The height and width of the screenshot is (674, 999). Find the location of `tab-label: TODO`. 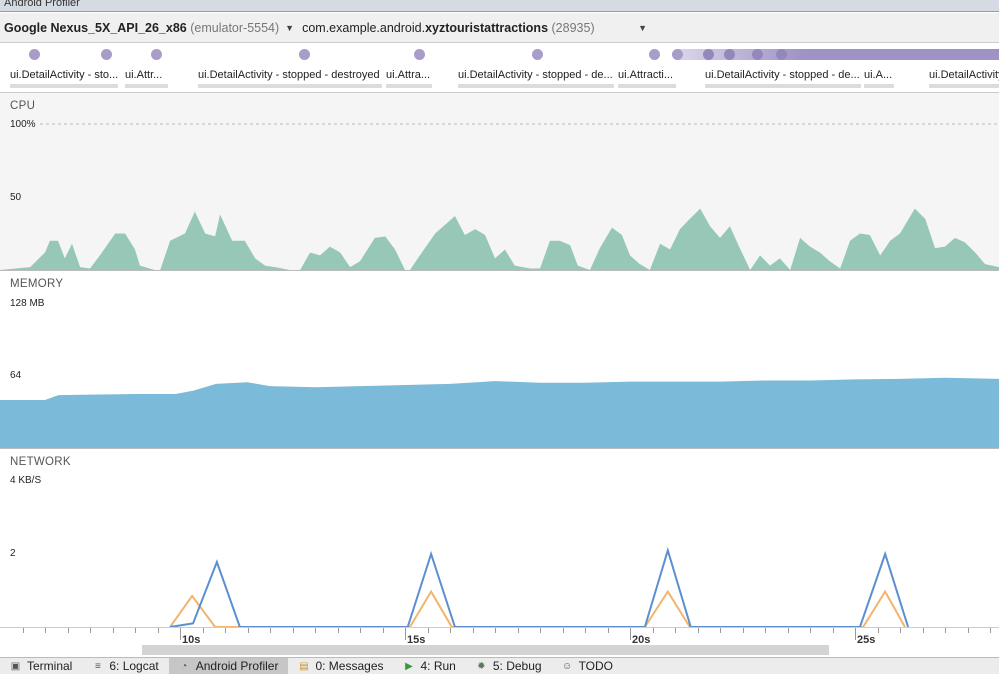

tab-label: TODO is located at coordinates (596, 666).